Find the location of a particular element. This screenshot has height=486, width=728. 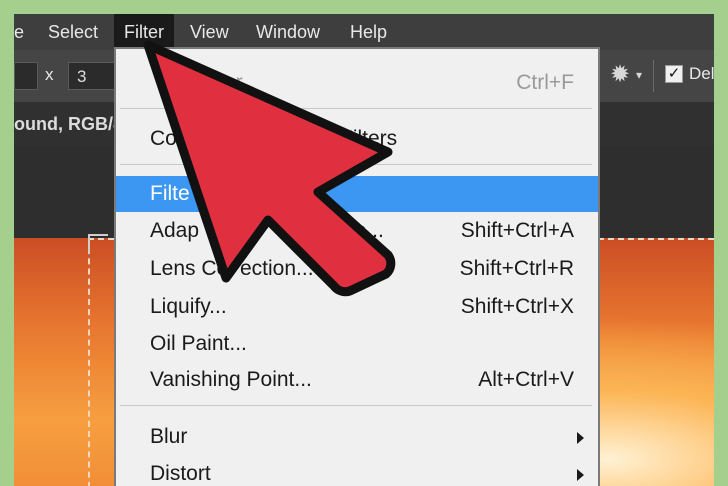

width-field is located at coordinates (26, 76).